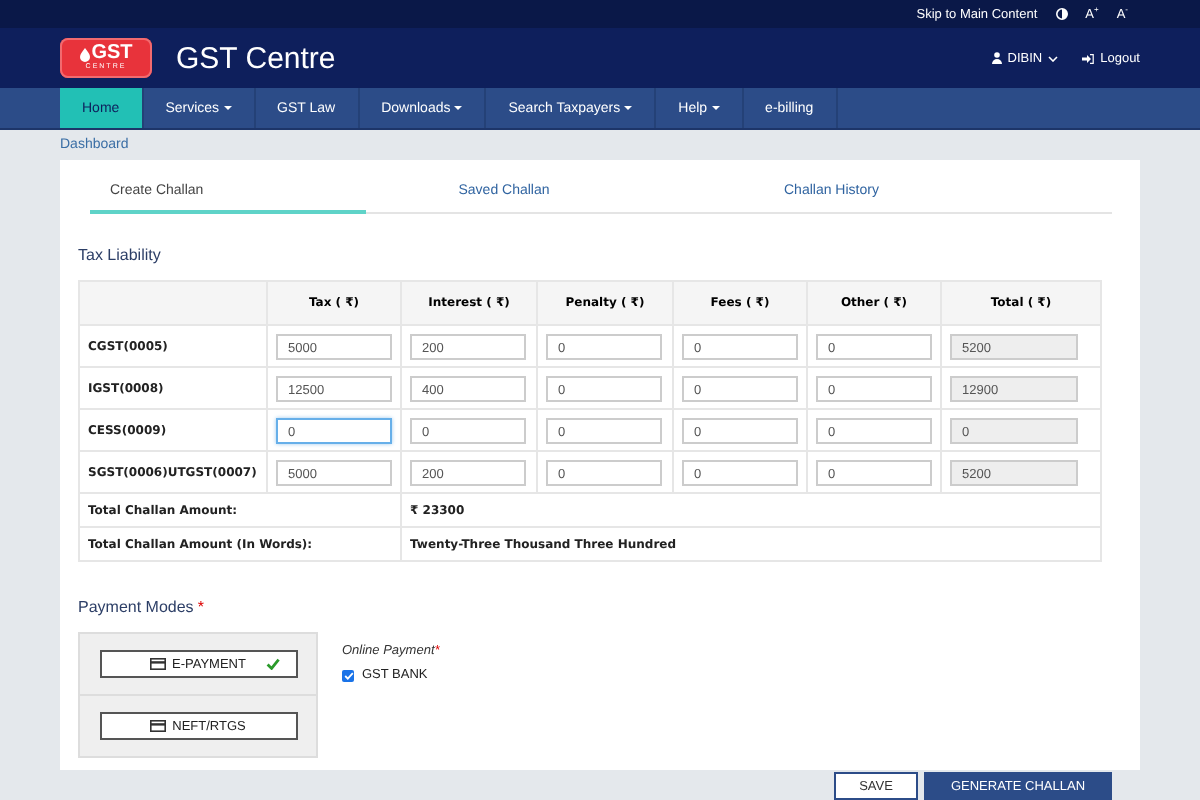 The image size is (1200, 800). I want to click on contrast-icon, so click(1061, 14).